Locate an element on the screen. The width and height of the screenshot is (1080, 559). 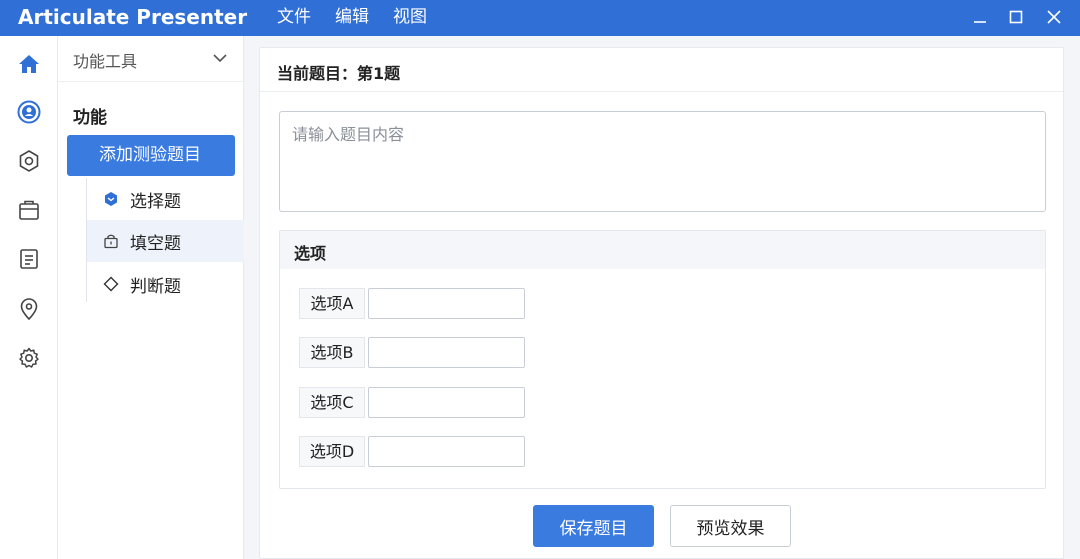
location-pin-icon is located at coordinates (29, 309).